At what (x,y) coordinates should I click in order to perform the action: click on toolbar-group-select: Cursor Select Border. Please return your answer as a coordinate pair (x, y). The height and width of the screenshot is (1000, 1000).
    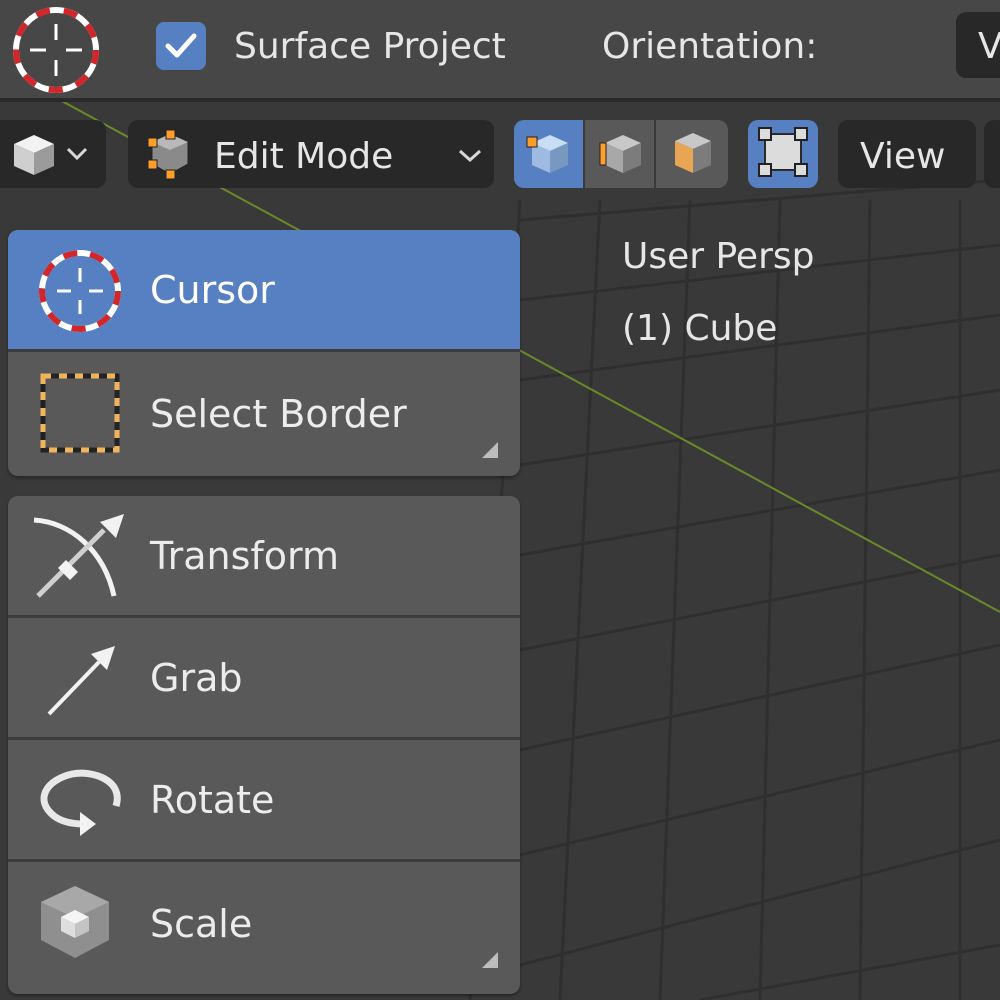
    Looking at the image, I should click on (264, 353).